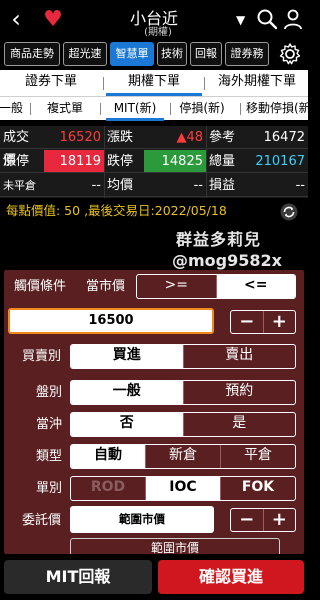  I want to click on back-chevron-icon: ‹, so click(16, 20).